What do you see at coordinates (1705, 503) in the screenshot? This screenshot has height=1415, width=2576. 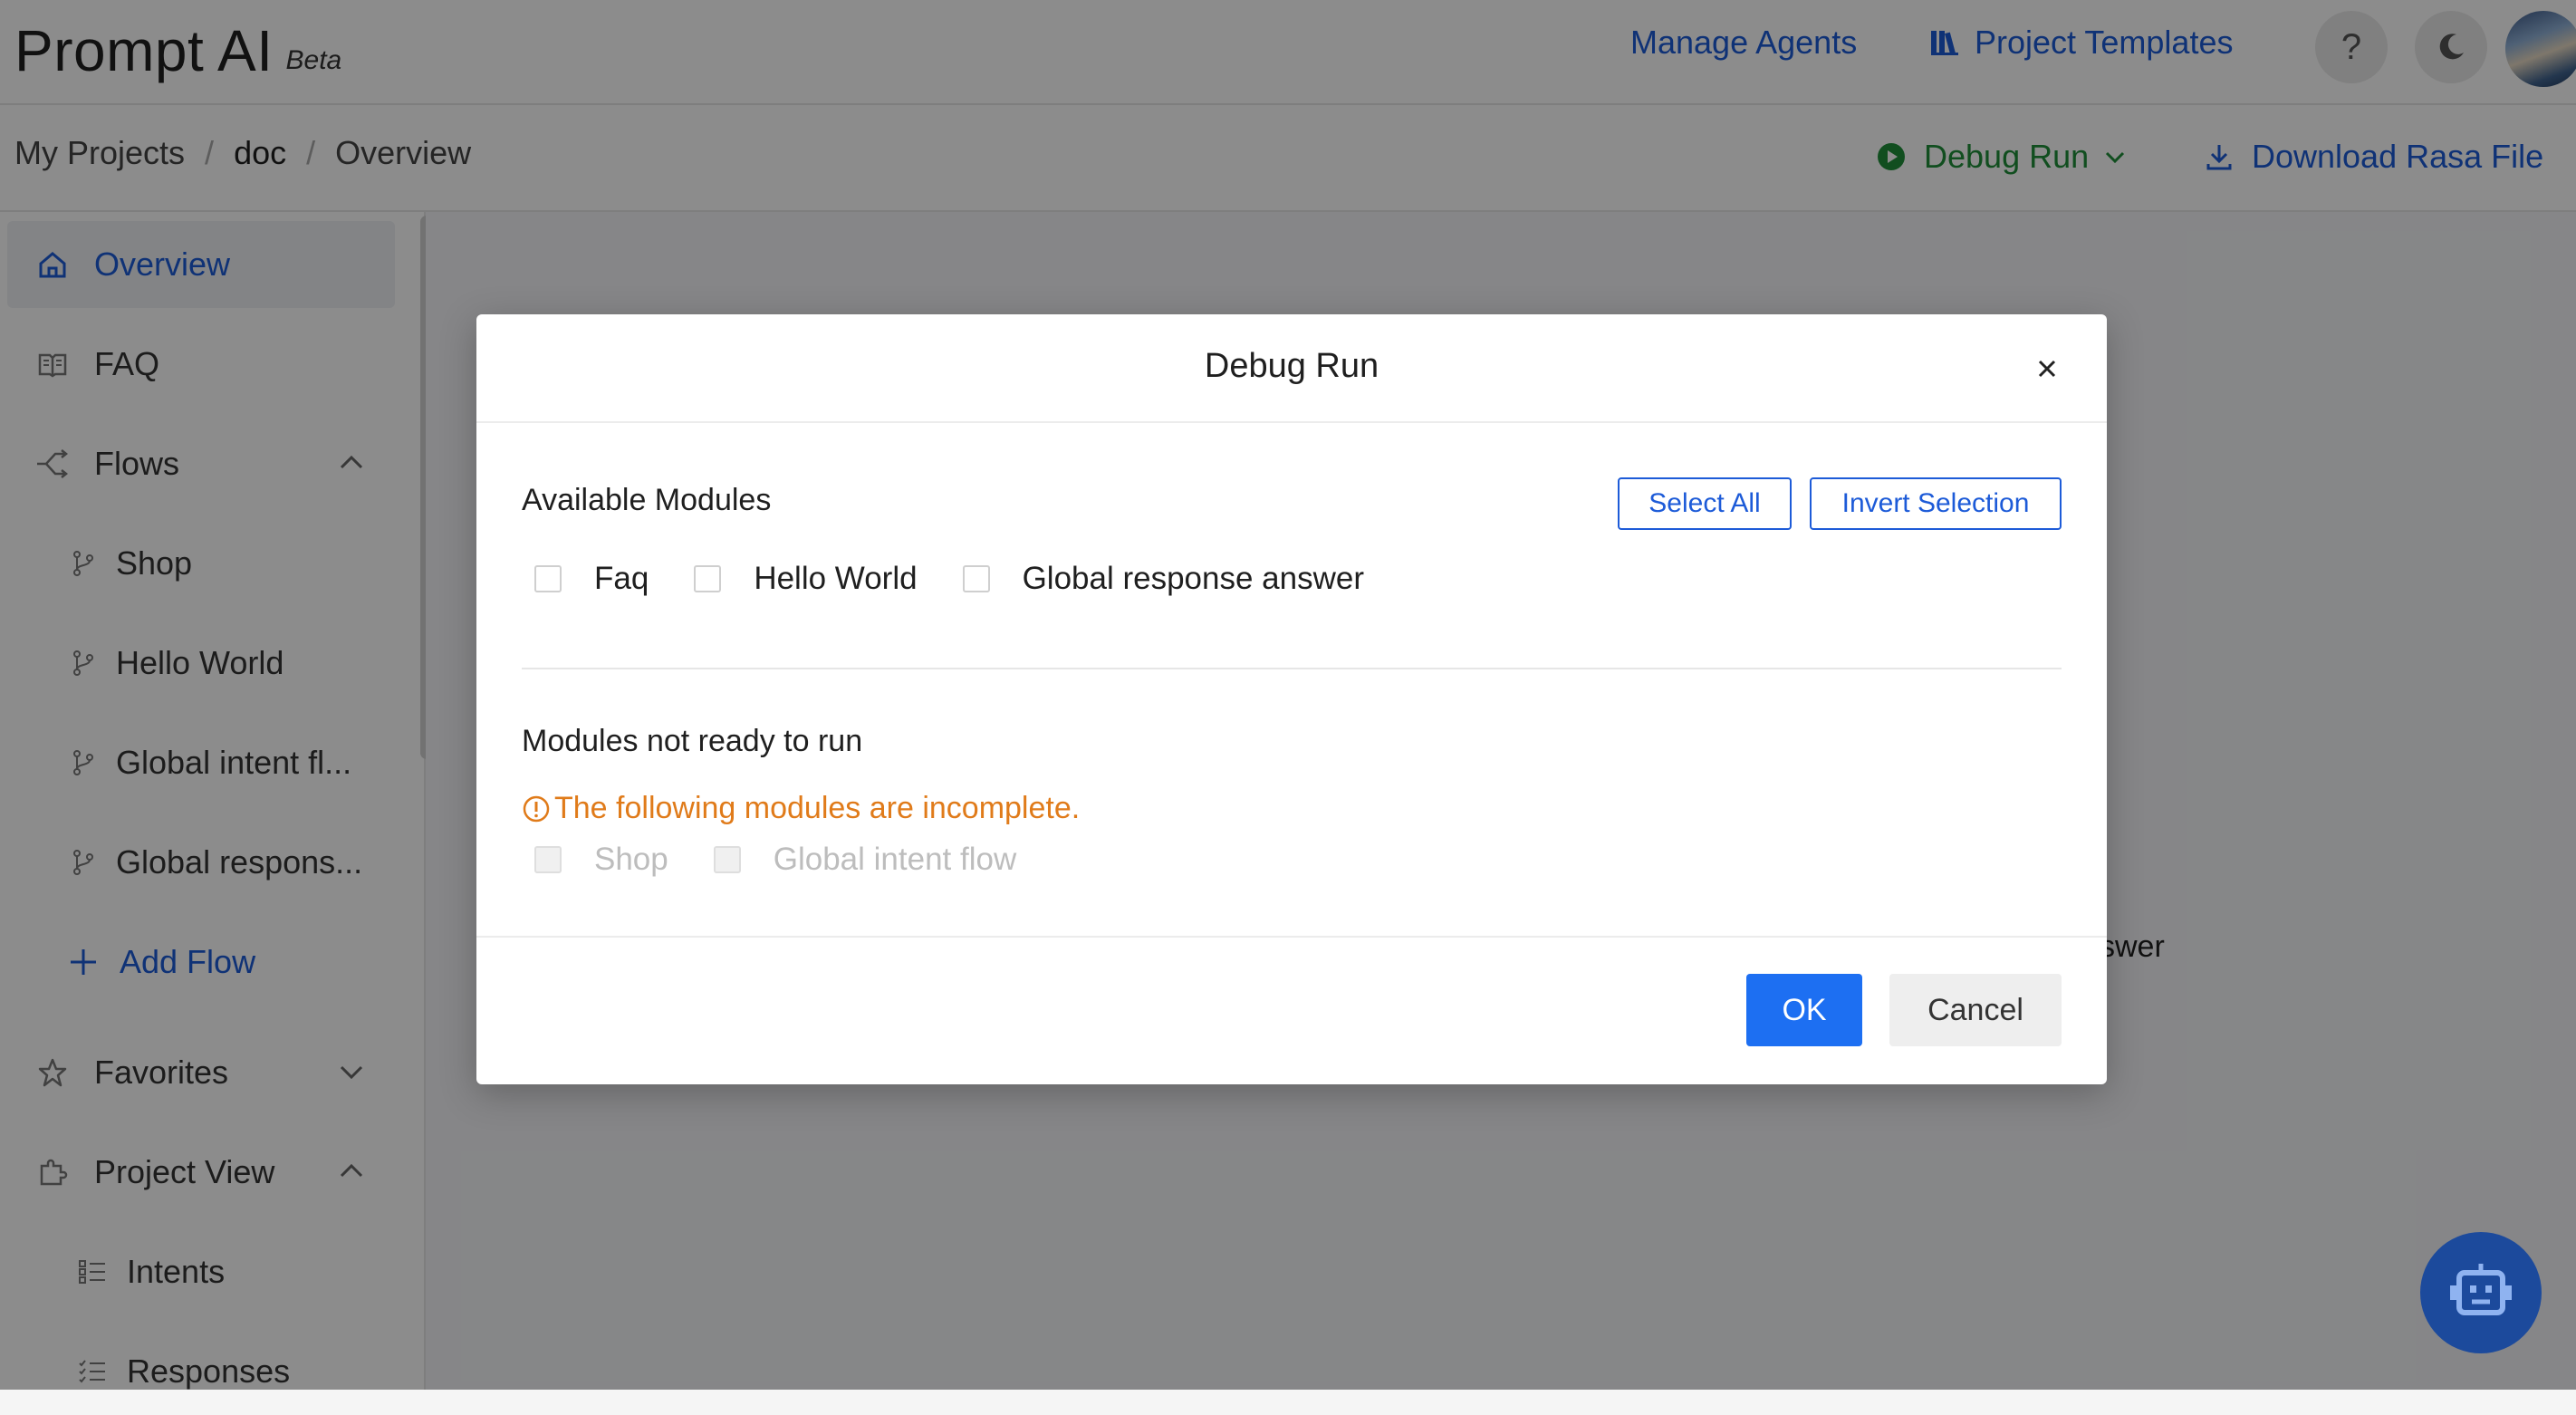 I see `select-all-button: Select All` at bounding box center [1705, 503].